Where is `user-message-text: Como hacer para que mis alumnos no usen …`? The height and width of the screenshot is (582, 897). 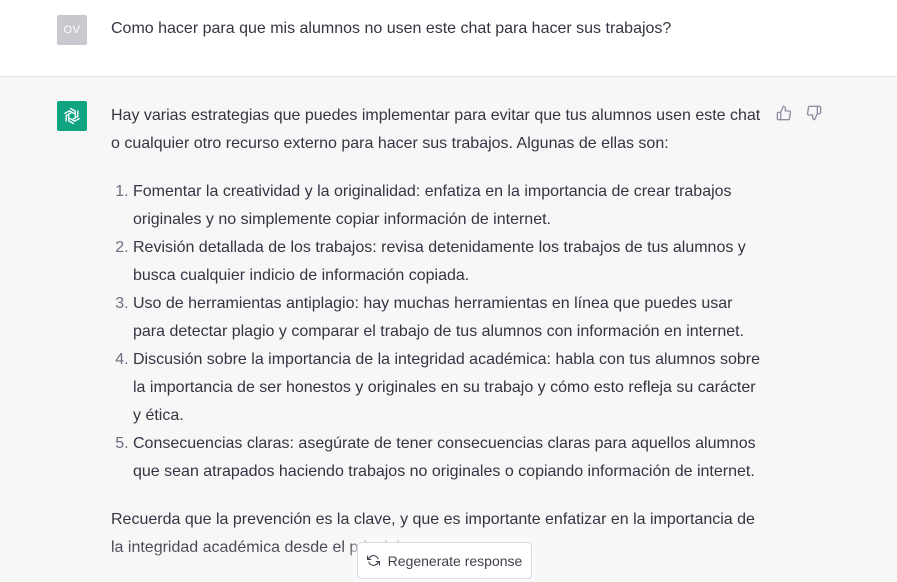 user-message-text: Como hacer para que mis alumnos no usen … is located at coordinates (391, 28).